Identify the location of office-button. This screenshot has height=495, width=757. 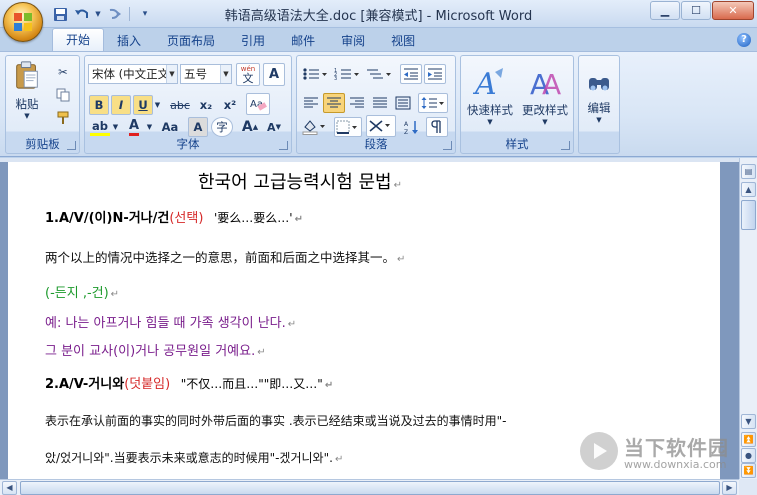
(23, 22).